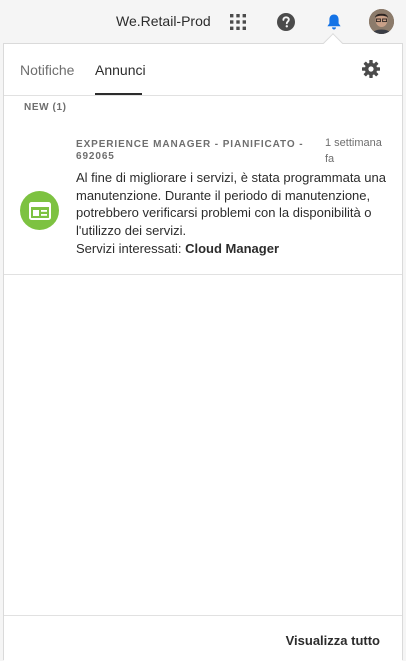  Describe the element at coordinates (39, 210) in the screenshot. I see `announcement-icon` at that location.